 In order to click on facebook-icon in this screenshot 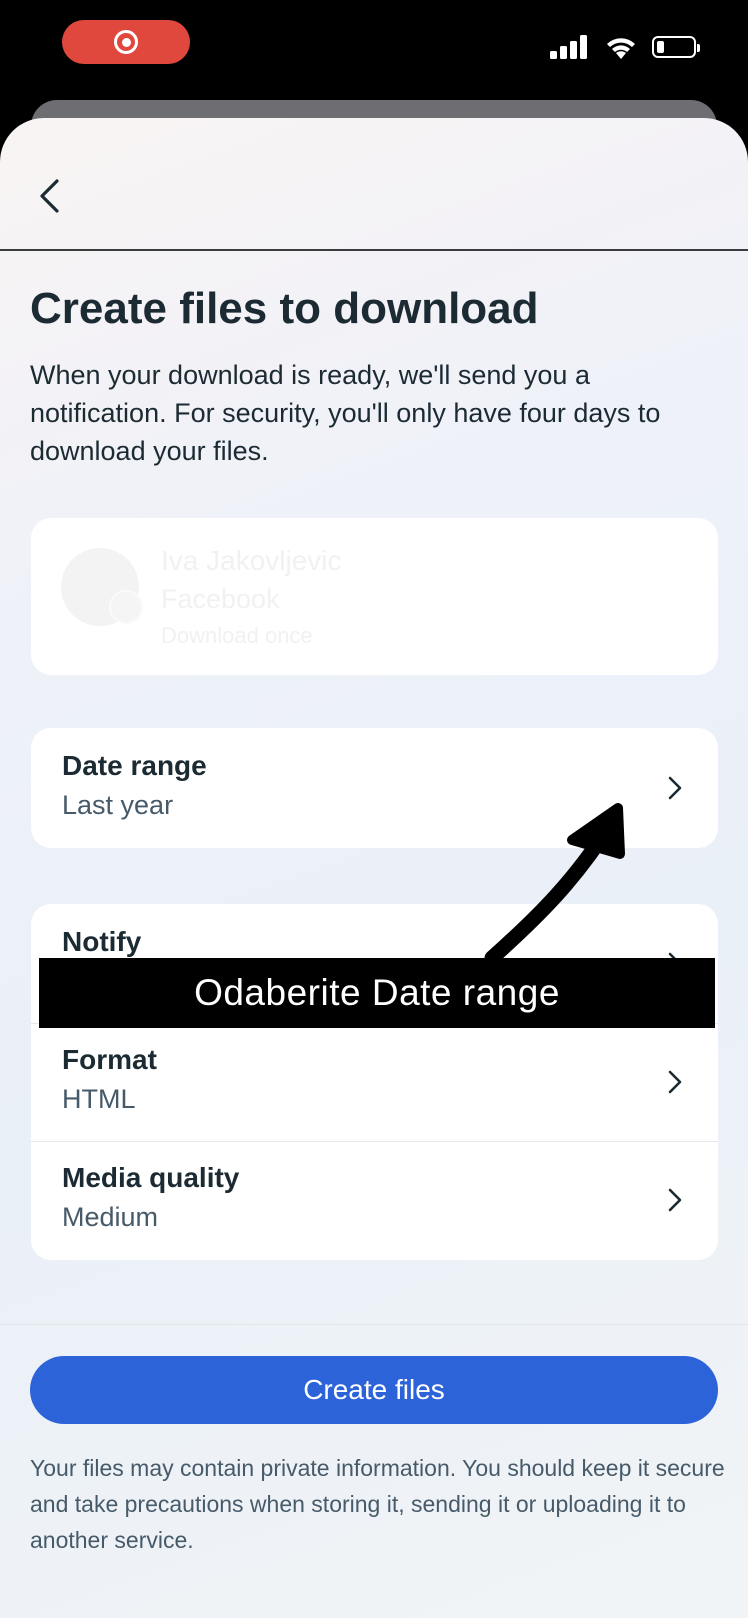, I will do `click(126, 607)`.